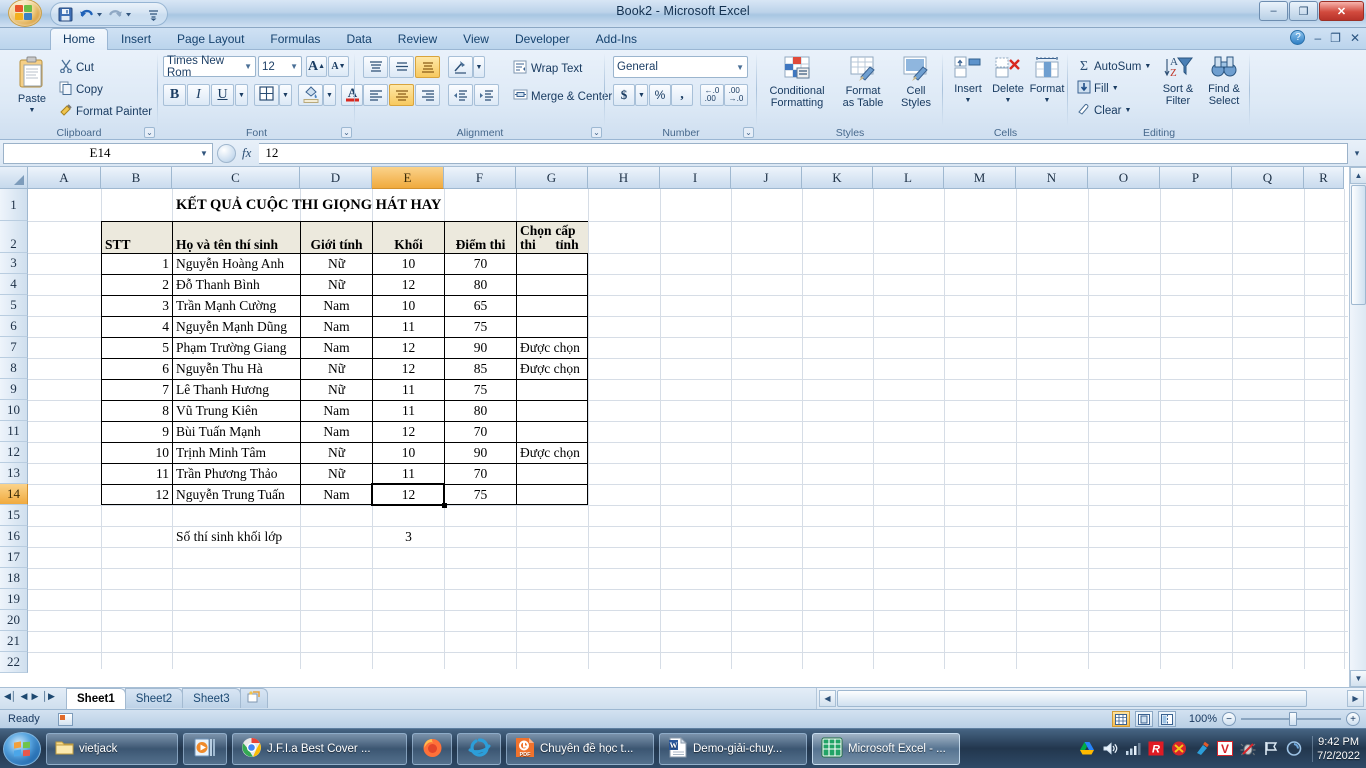 This screenshot has width=1366, height=768. I want to click on column-header-a: A, so click(64, 178).